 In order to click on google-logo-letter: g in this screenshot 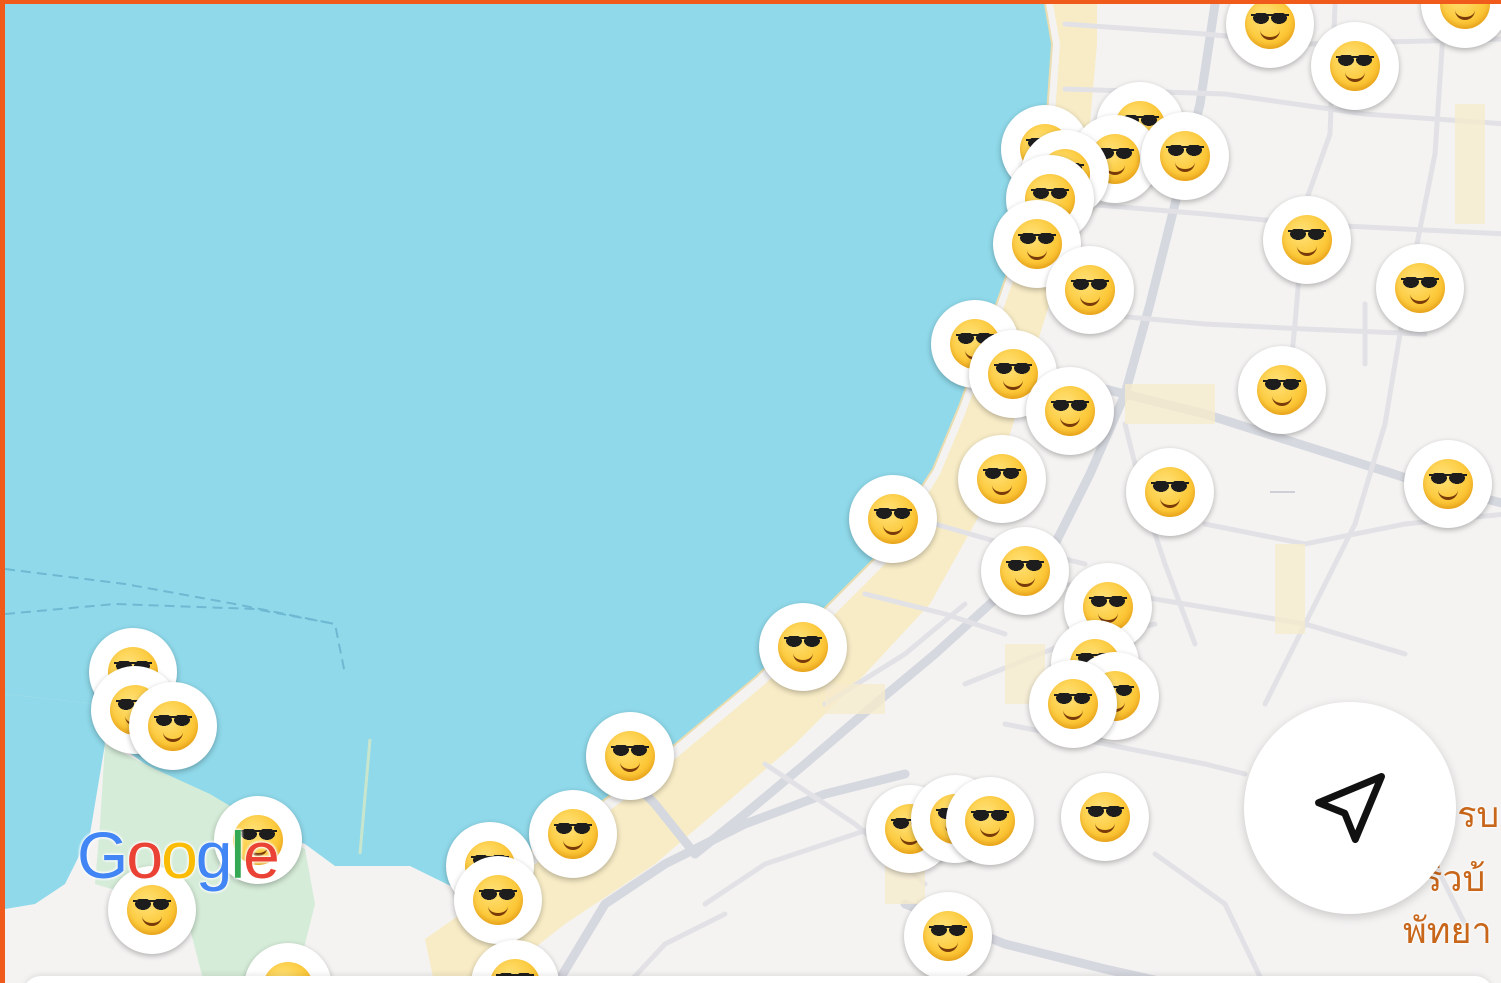, I will do `click(214, 855)`.